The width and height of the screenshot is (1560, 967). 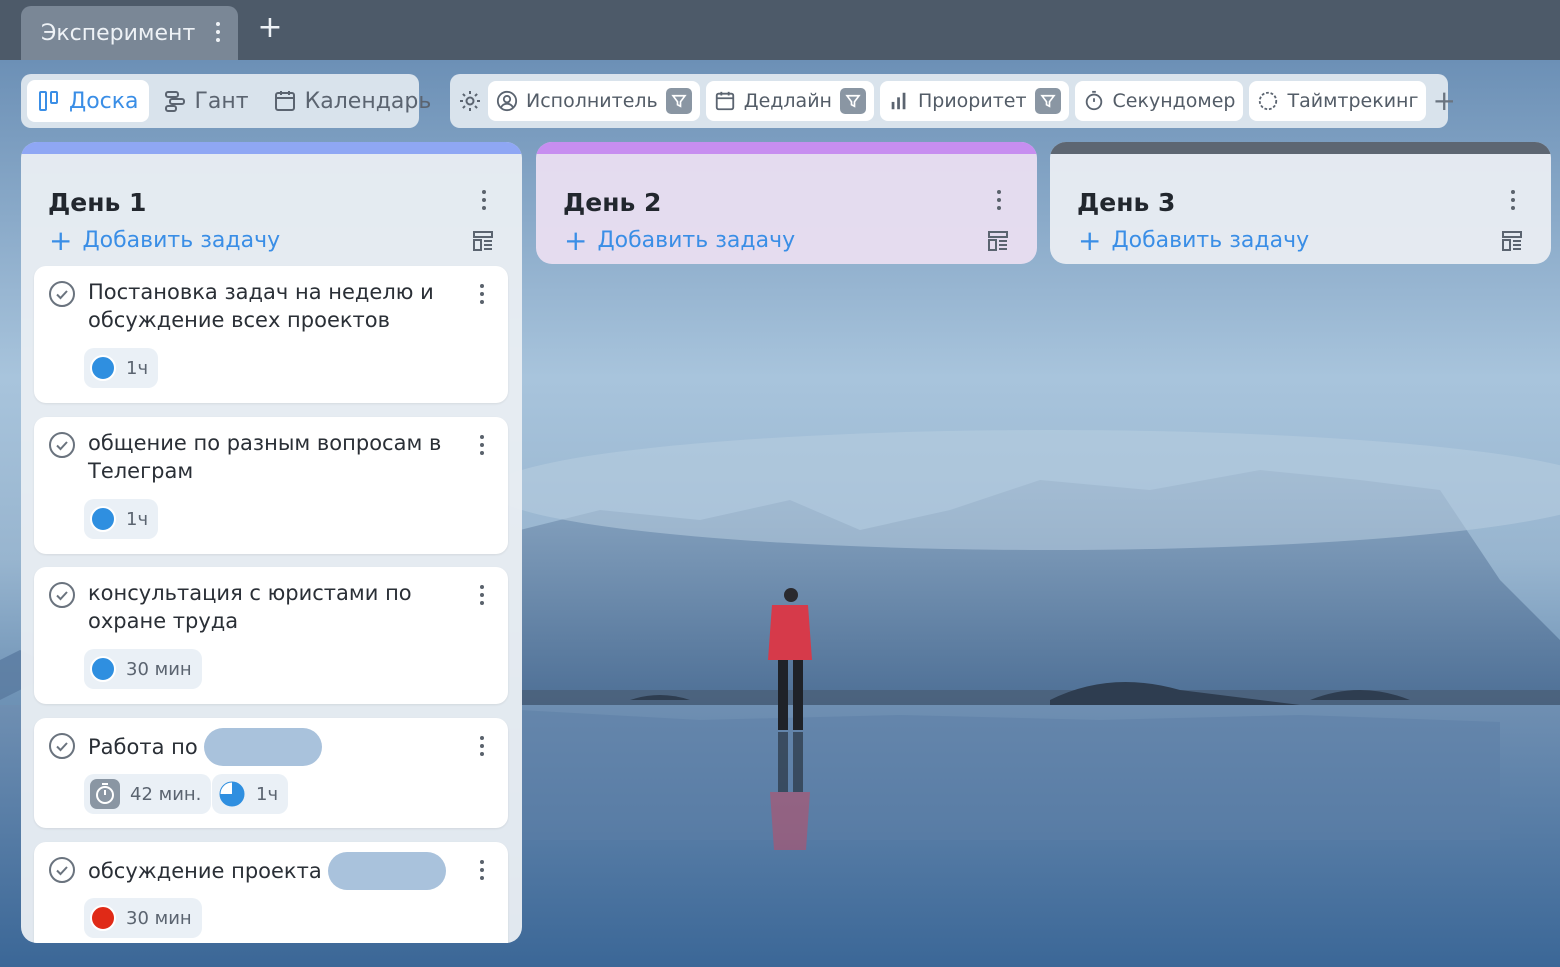 I want to click on add-filter-button: +, so click(x=1443, y=101).